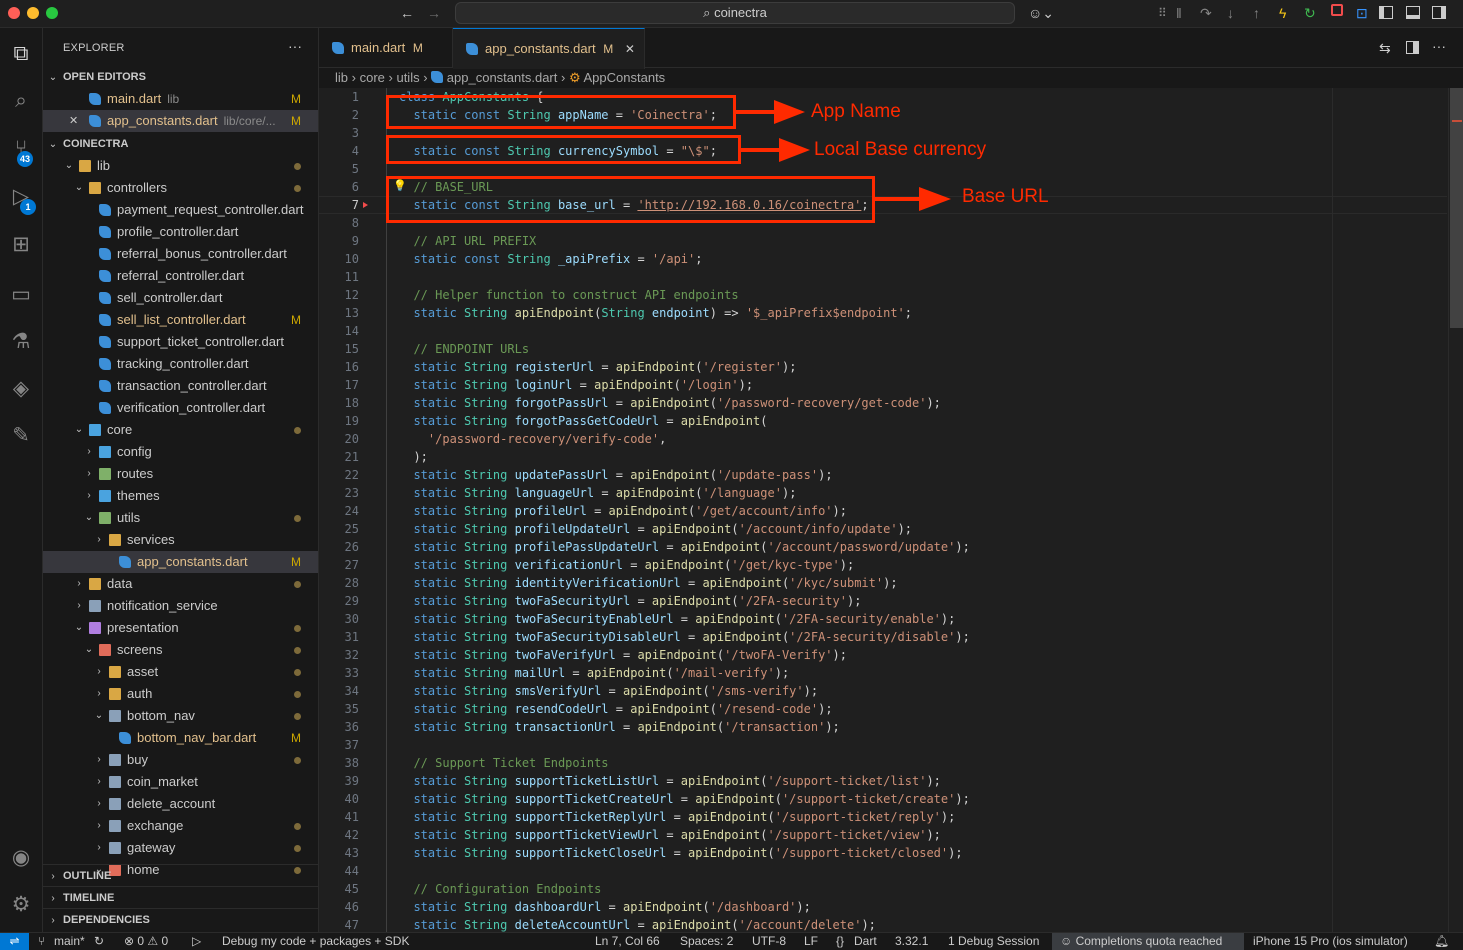 This screenshot has width=1463, height=950. Describe the element at coordinates (21, 858) in the screenshot. I see `account-icon: ◉` at that location.